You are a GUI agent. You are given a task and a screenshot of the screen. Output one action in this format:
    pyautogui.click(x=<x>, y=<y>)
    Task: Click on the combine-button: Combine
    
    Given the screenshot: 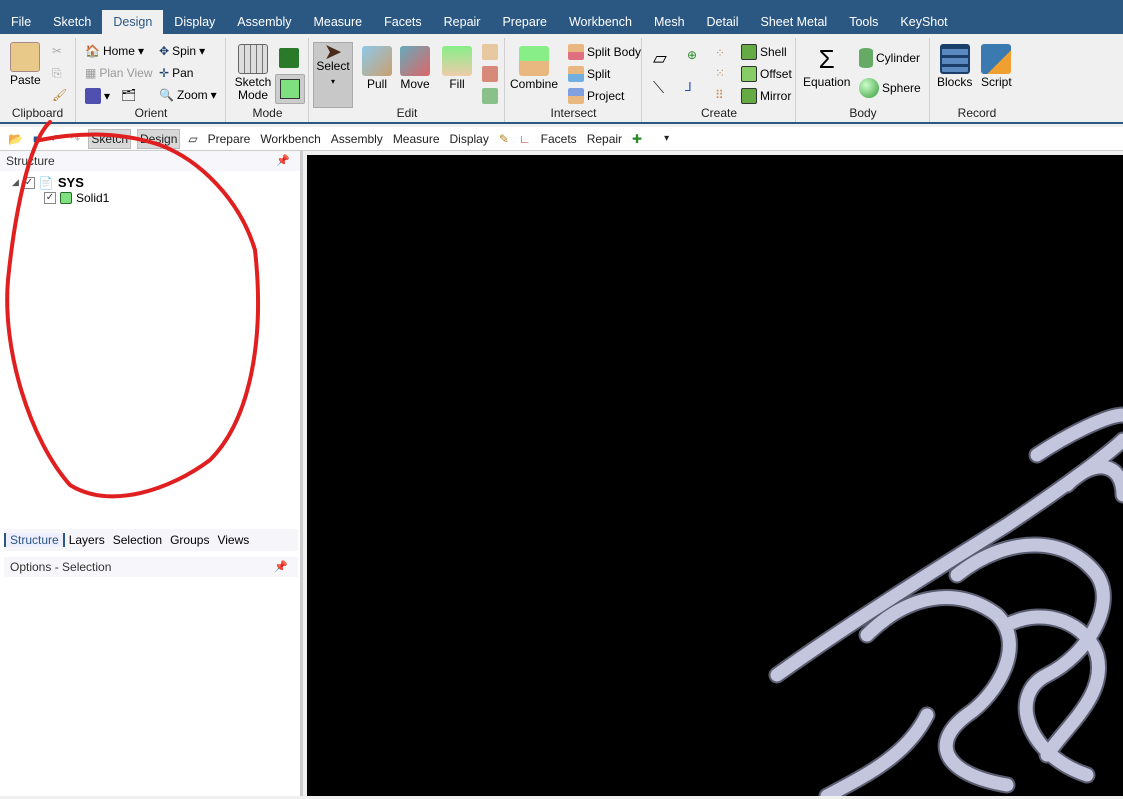 What is the action you would take?
    pyautogui.click(x=534, y=68)
    